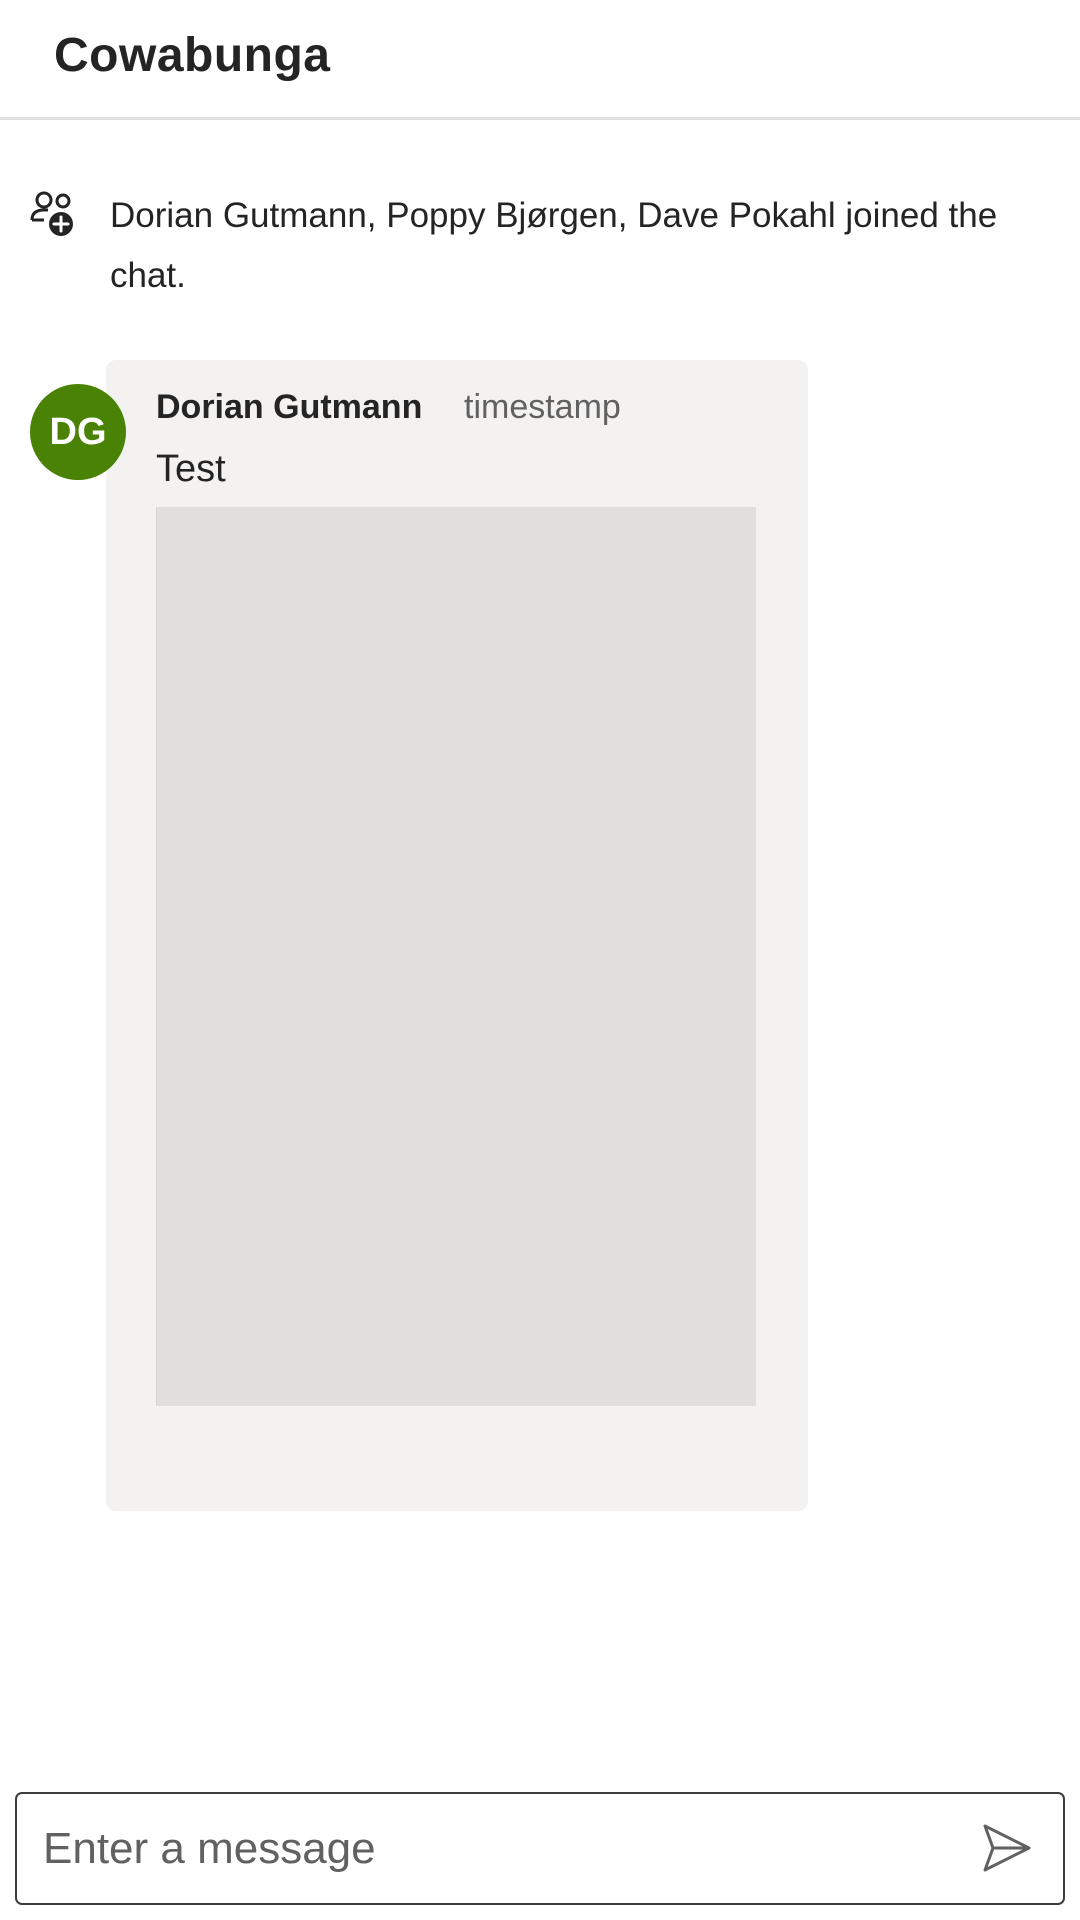  I want to click on message-sender: Dorian Gutmann, so click(289, 407).